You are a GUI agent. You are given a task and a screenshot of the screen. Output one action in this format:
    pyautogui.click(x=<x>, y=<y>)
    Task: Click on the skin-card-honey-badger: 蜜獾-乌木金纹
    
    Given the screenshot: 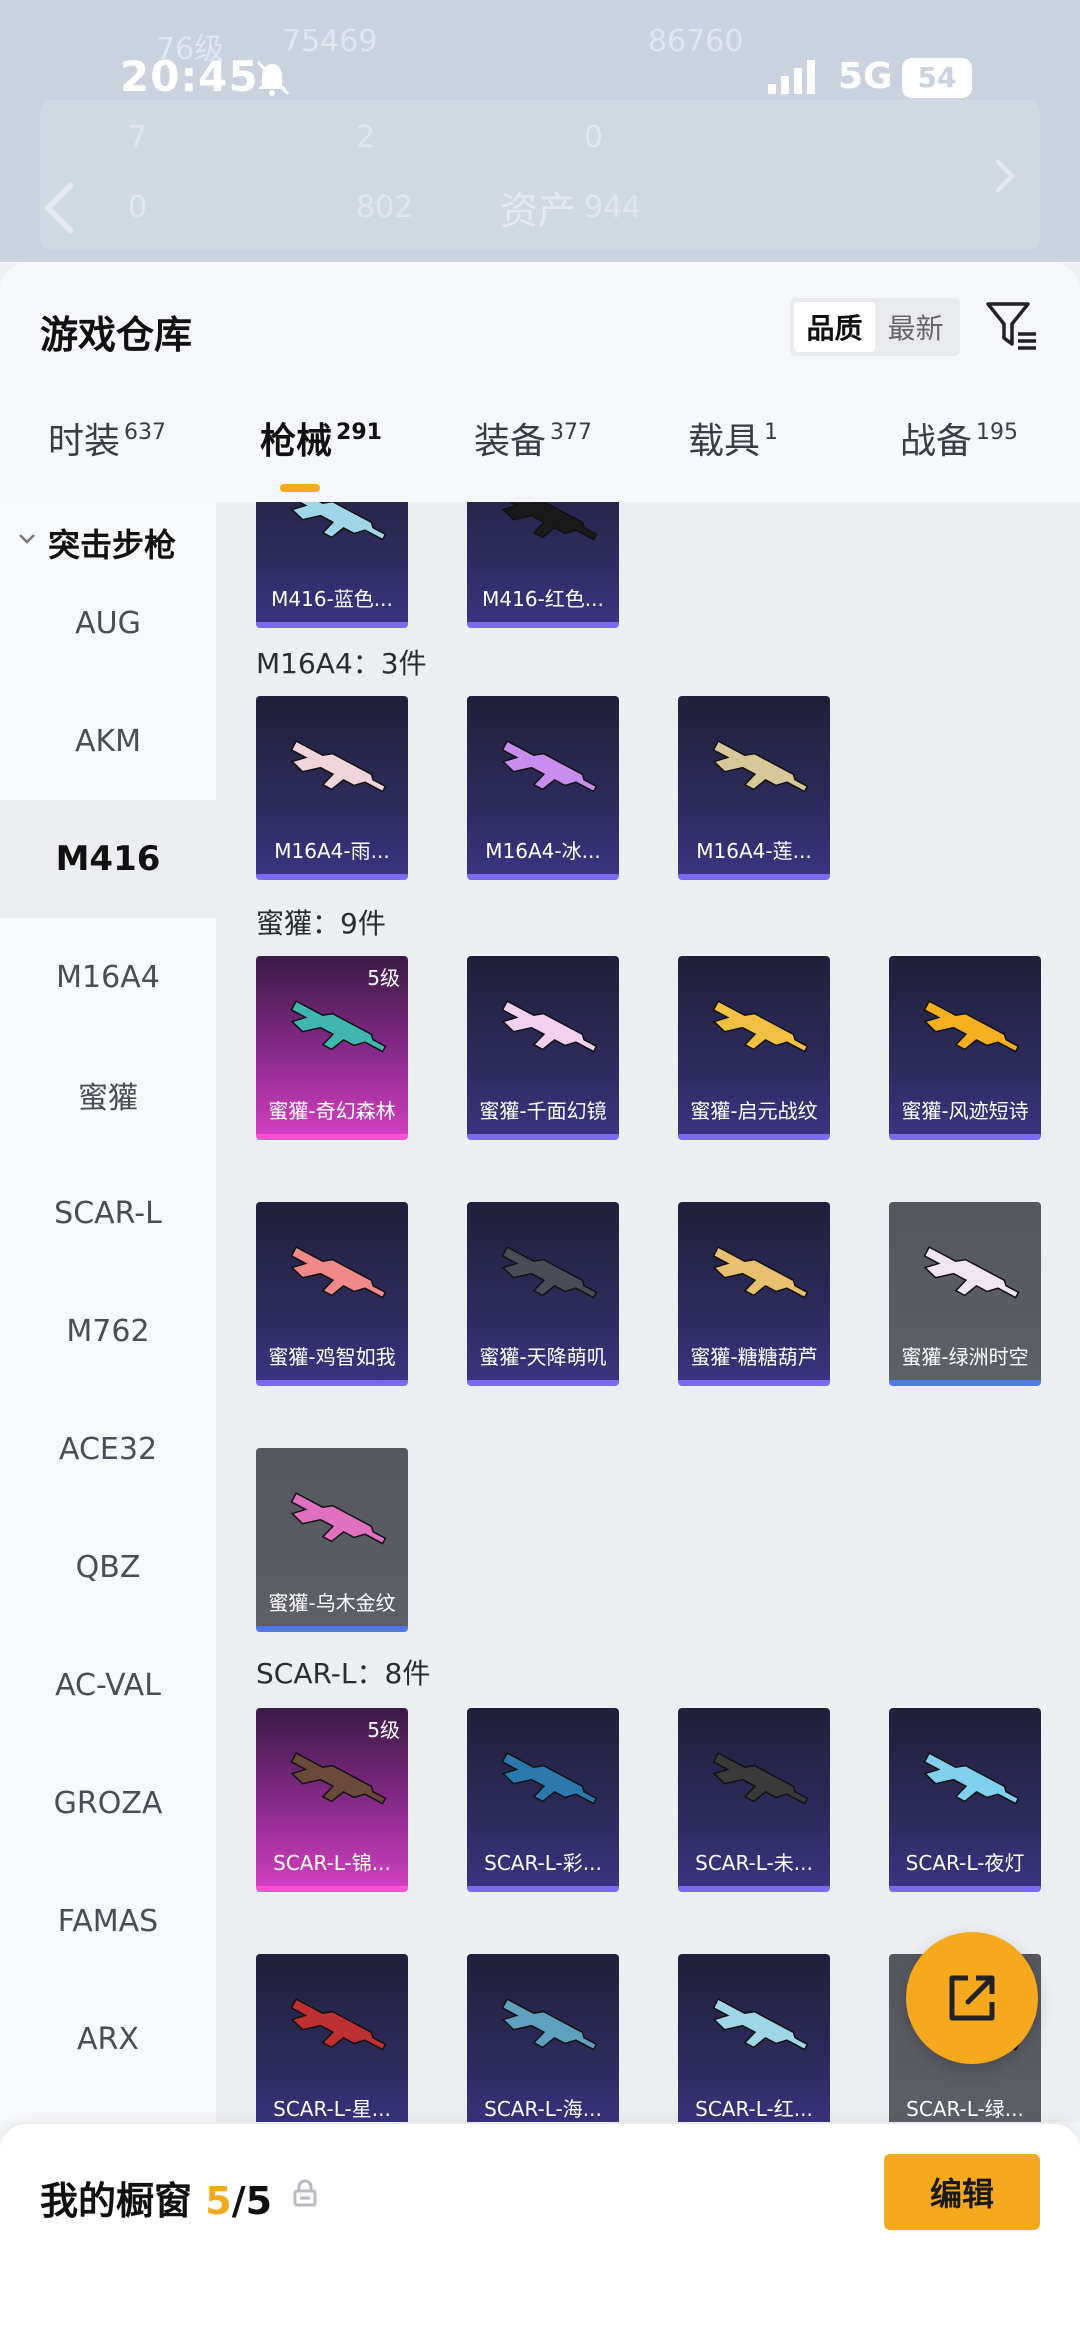 What is the action you would take?
    pyautogui.click(x=332, y=1540)
    